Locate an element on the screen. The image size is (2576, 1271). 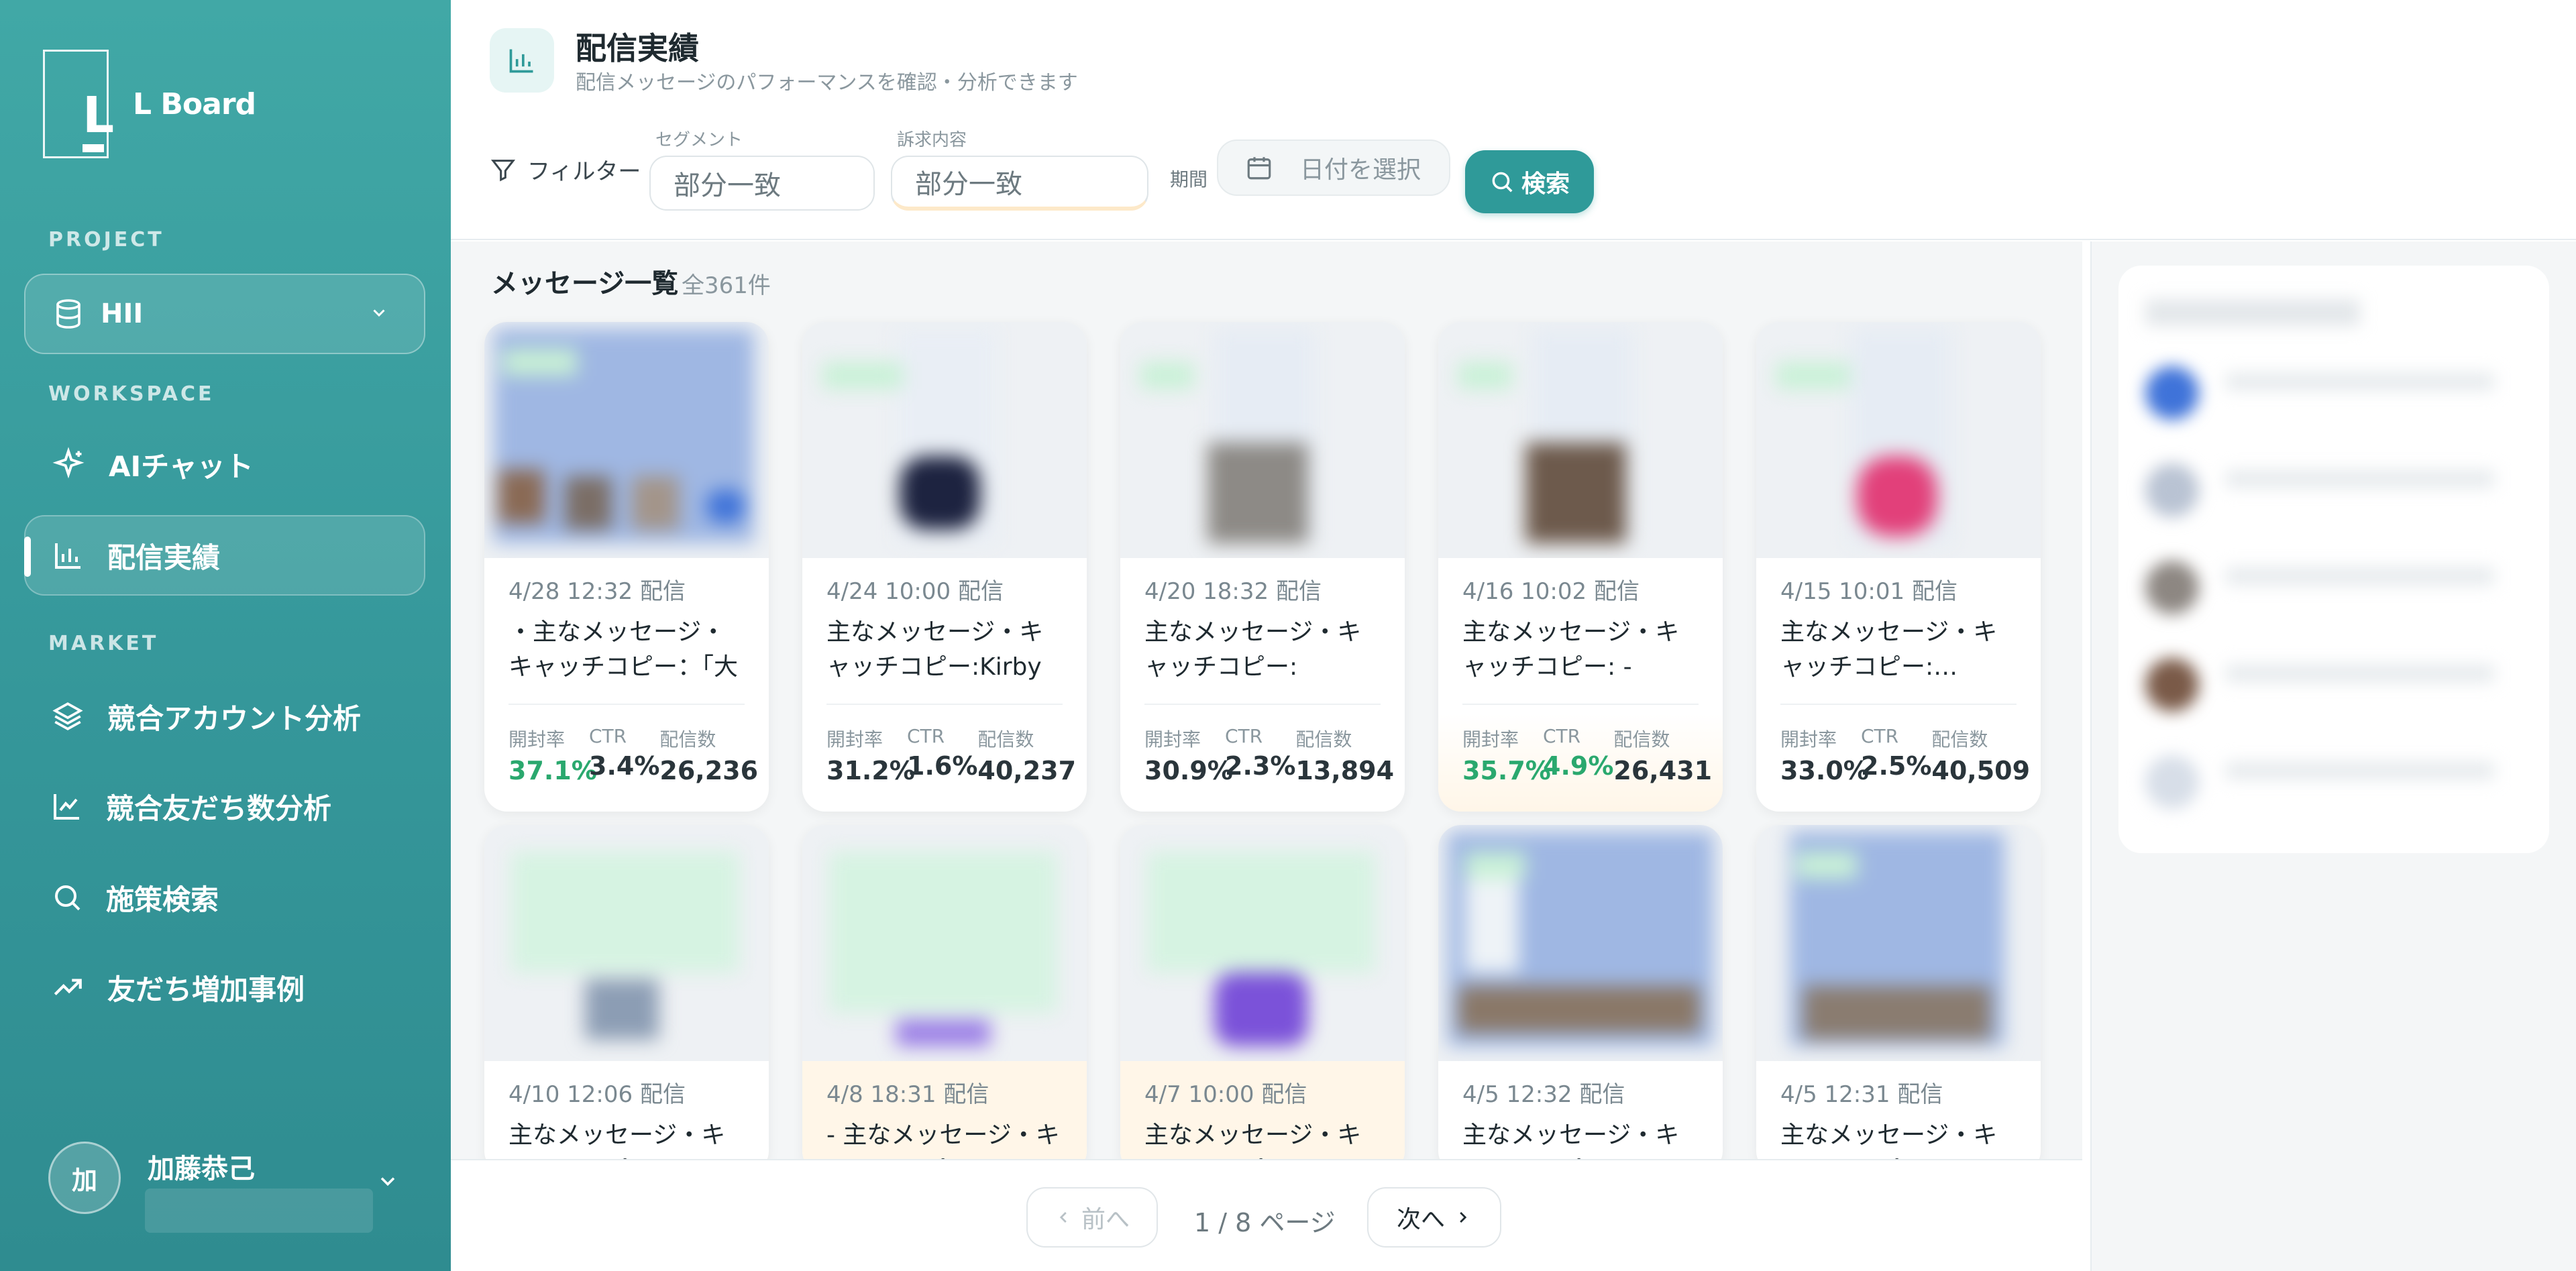
sidebar-item-competitor-accounts: 競合アカウント分析 is located at coordinates (224, 716).